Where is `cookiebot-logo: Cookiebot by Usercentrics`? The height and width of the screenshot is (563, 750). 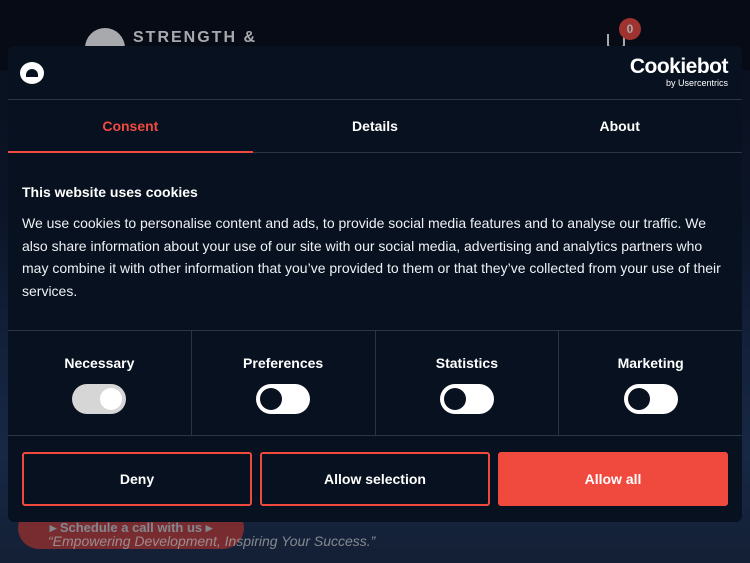 cookiebot-logo: Cookiebot by Usercentrics is located at coordinates (679, 72).